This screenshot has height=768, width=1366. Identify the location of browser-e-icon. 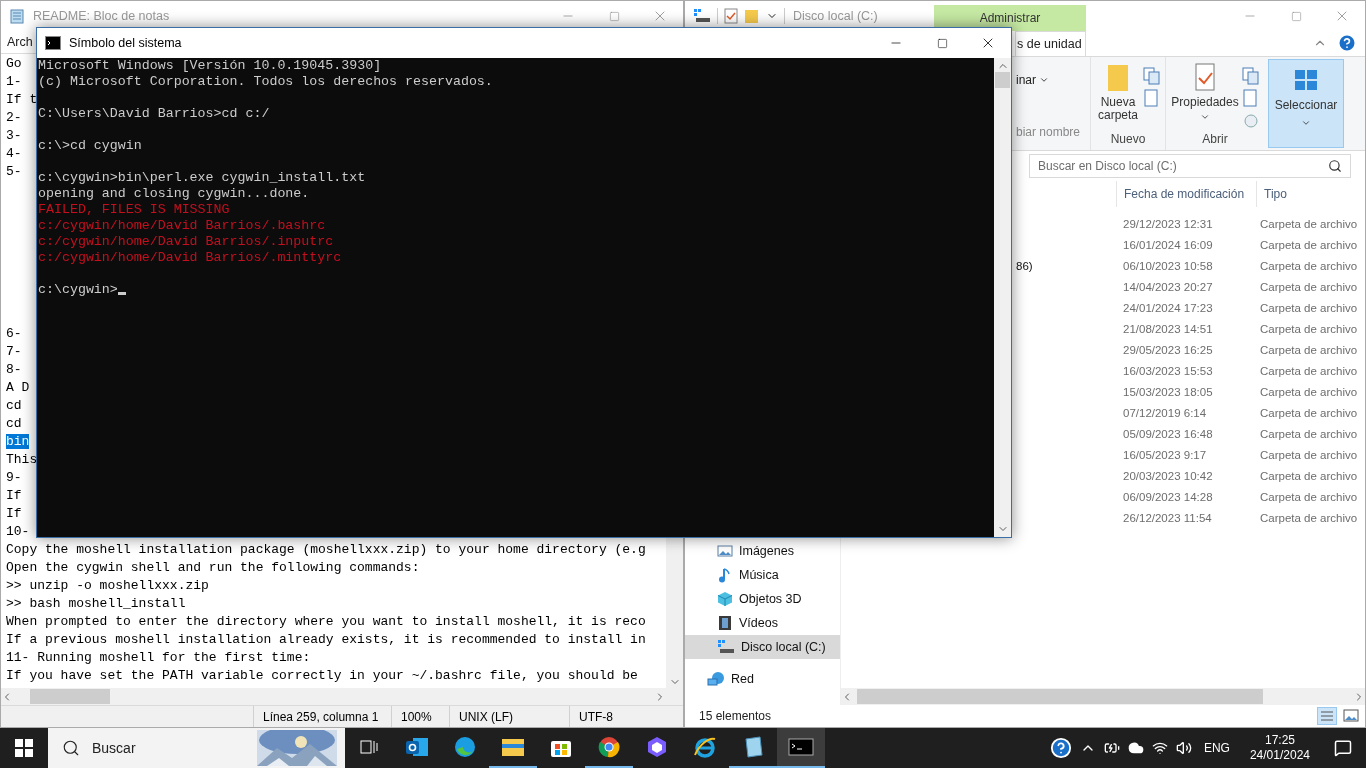
(705, 747).